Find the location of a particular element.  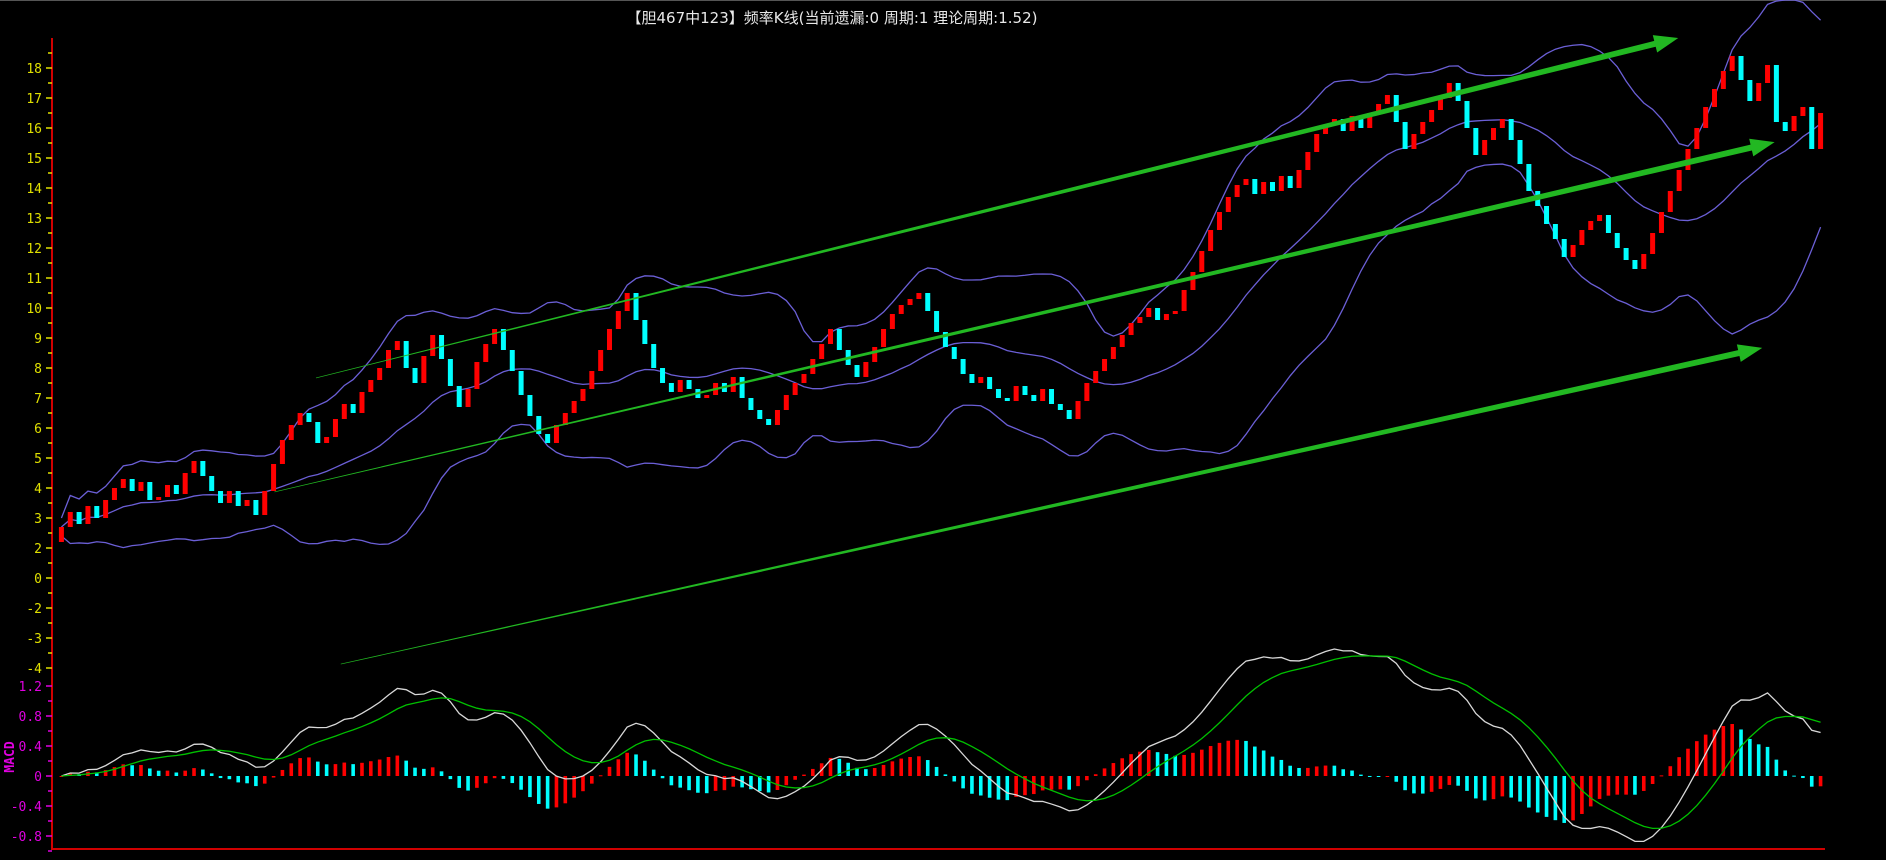

y-tick-label: -4 is located at coordinates (34, 669).